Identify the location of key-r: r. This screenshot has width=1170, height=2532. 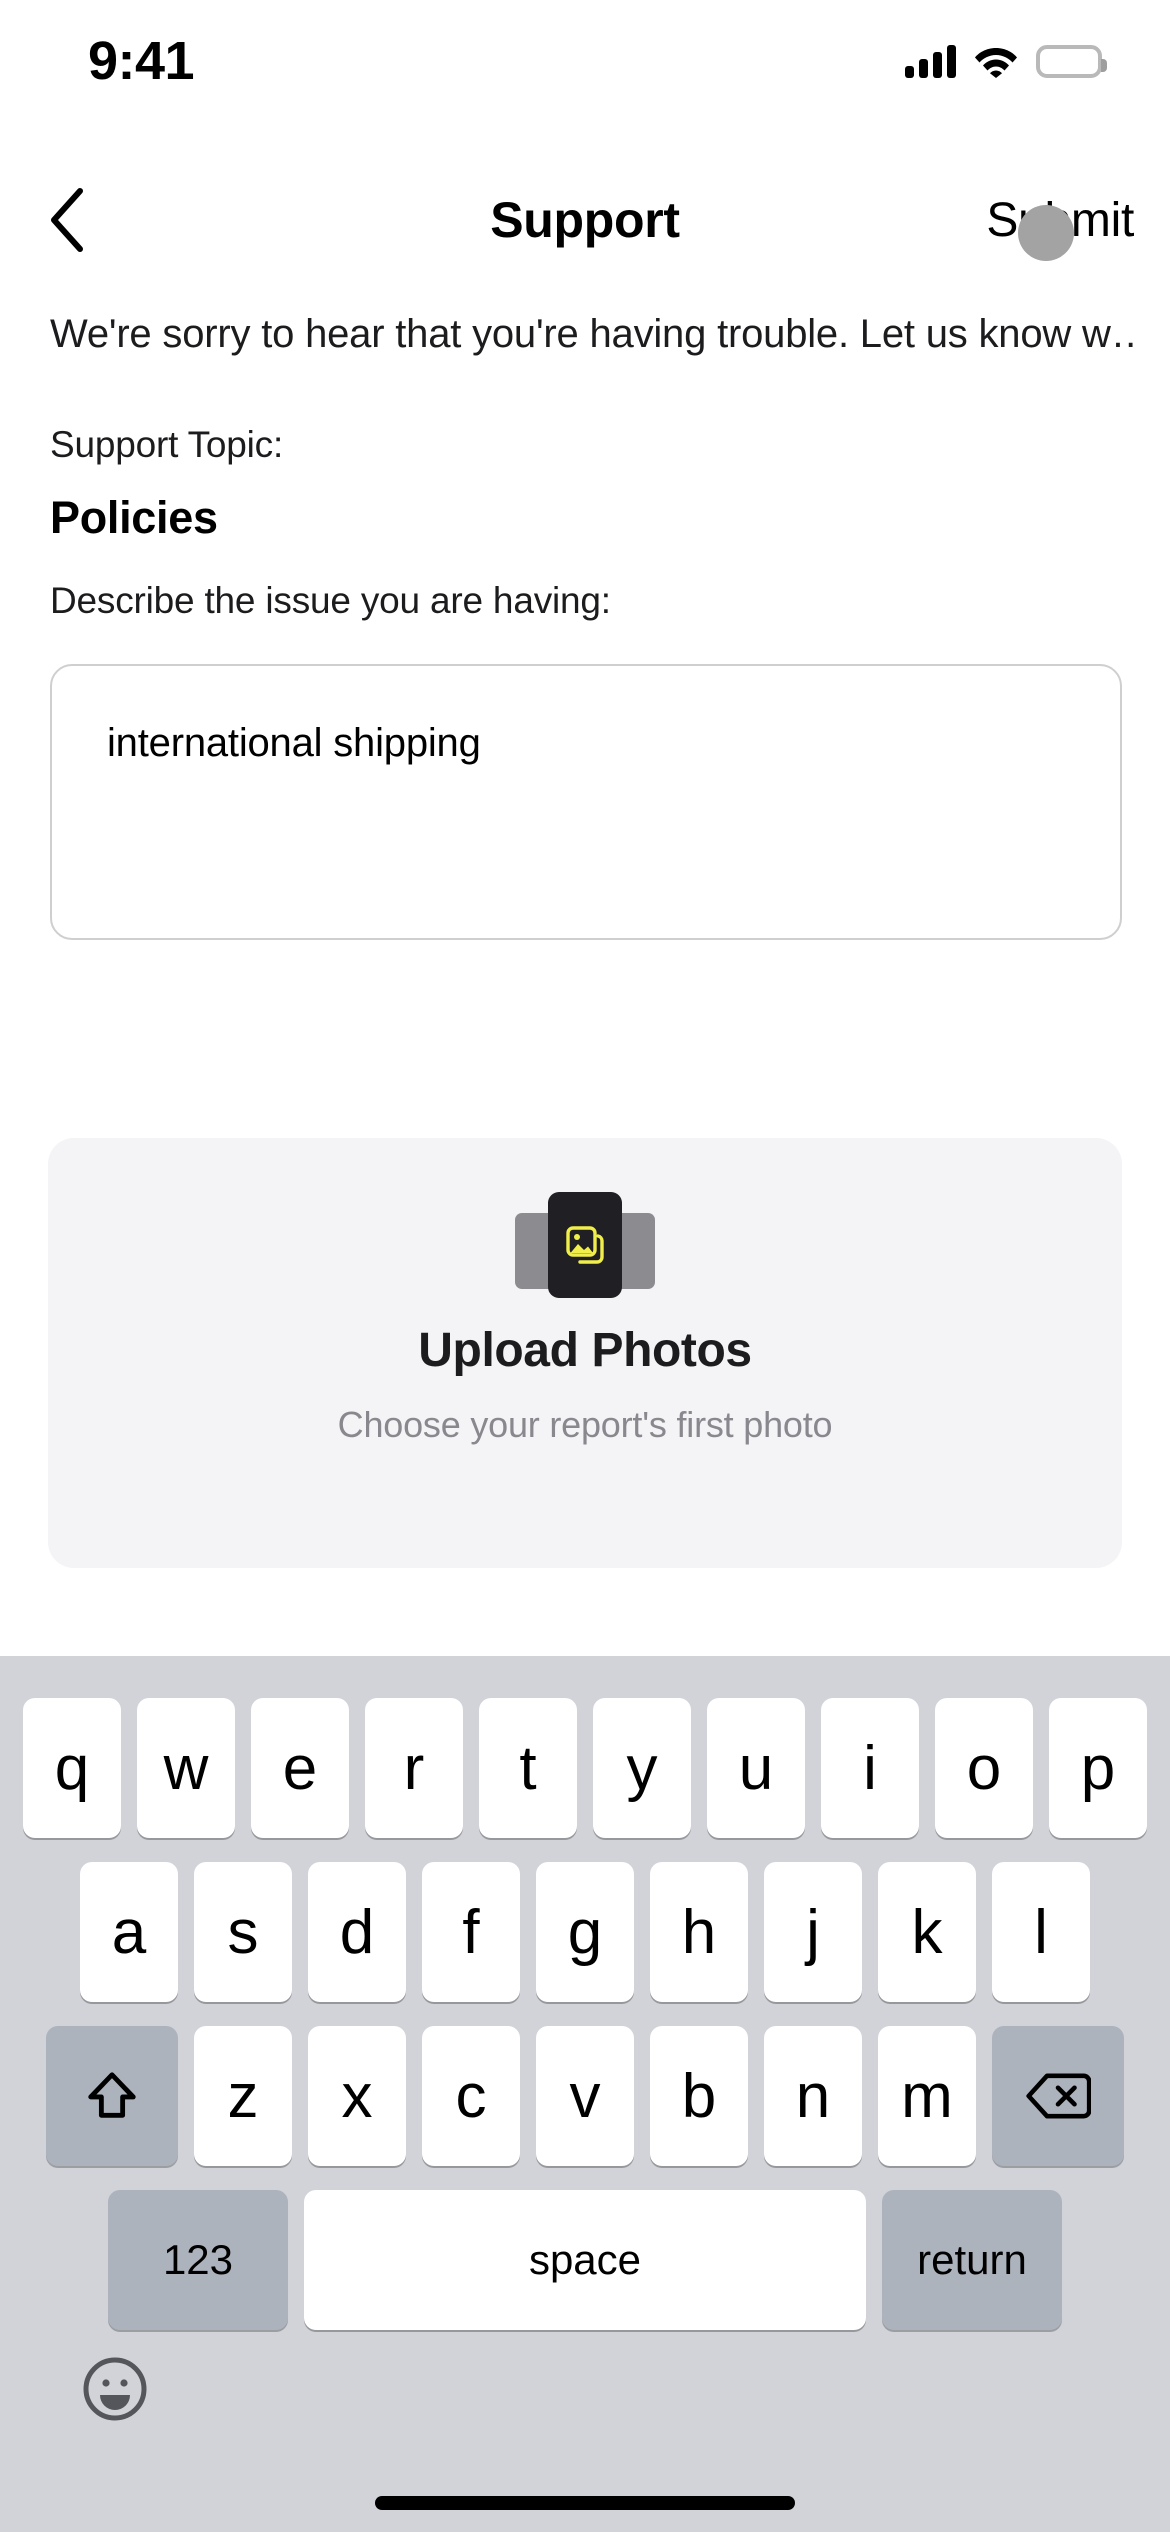
(414, 1768).